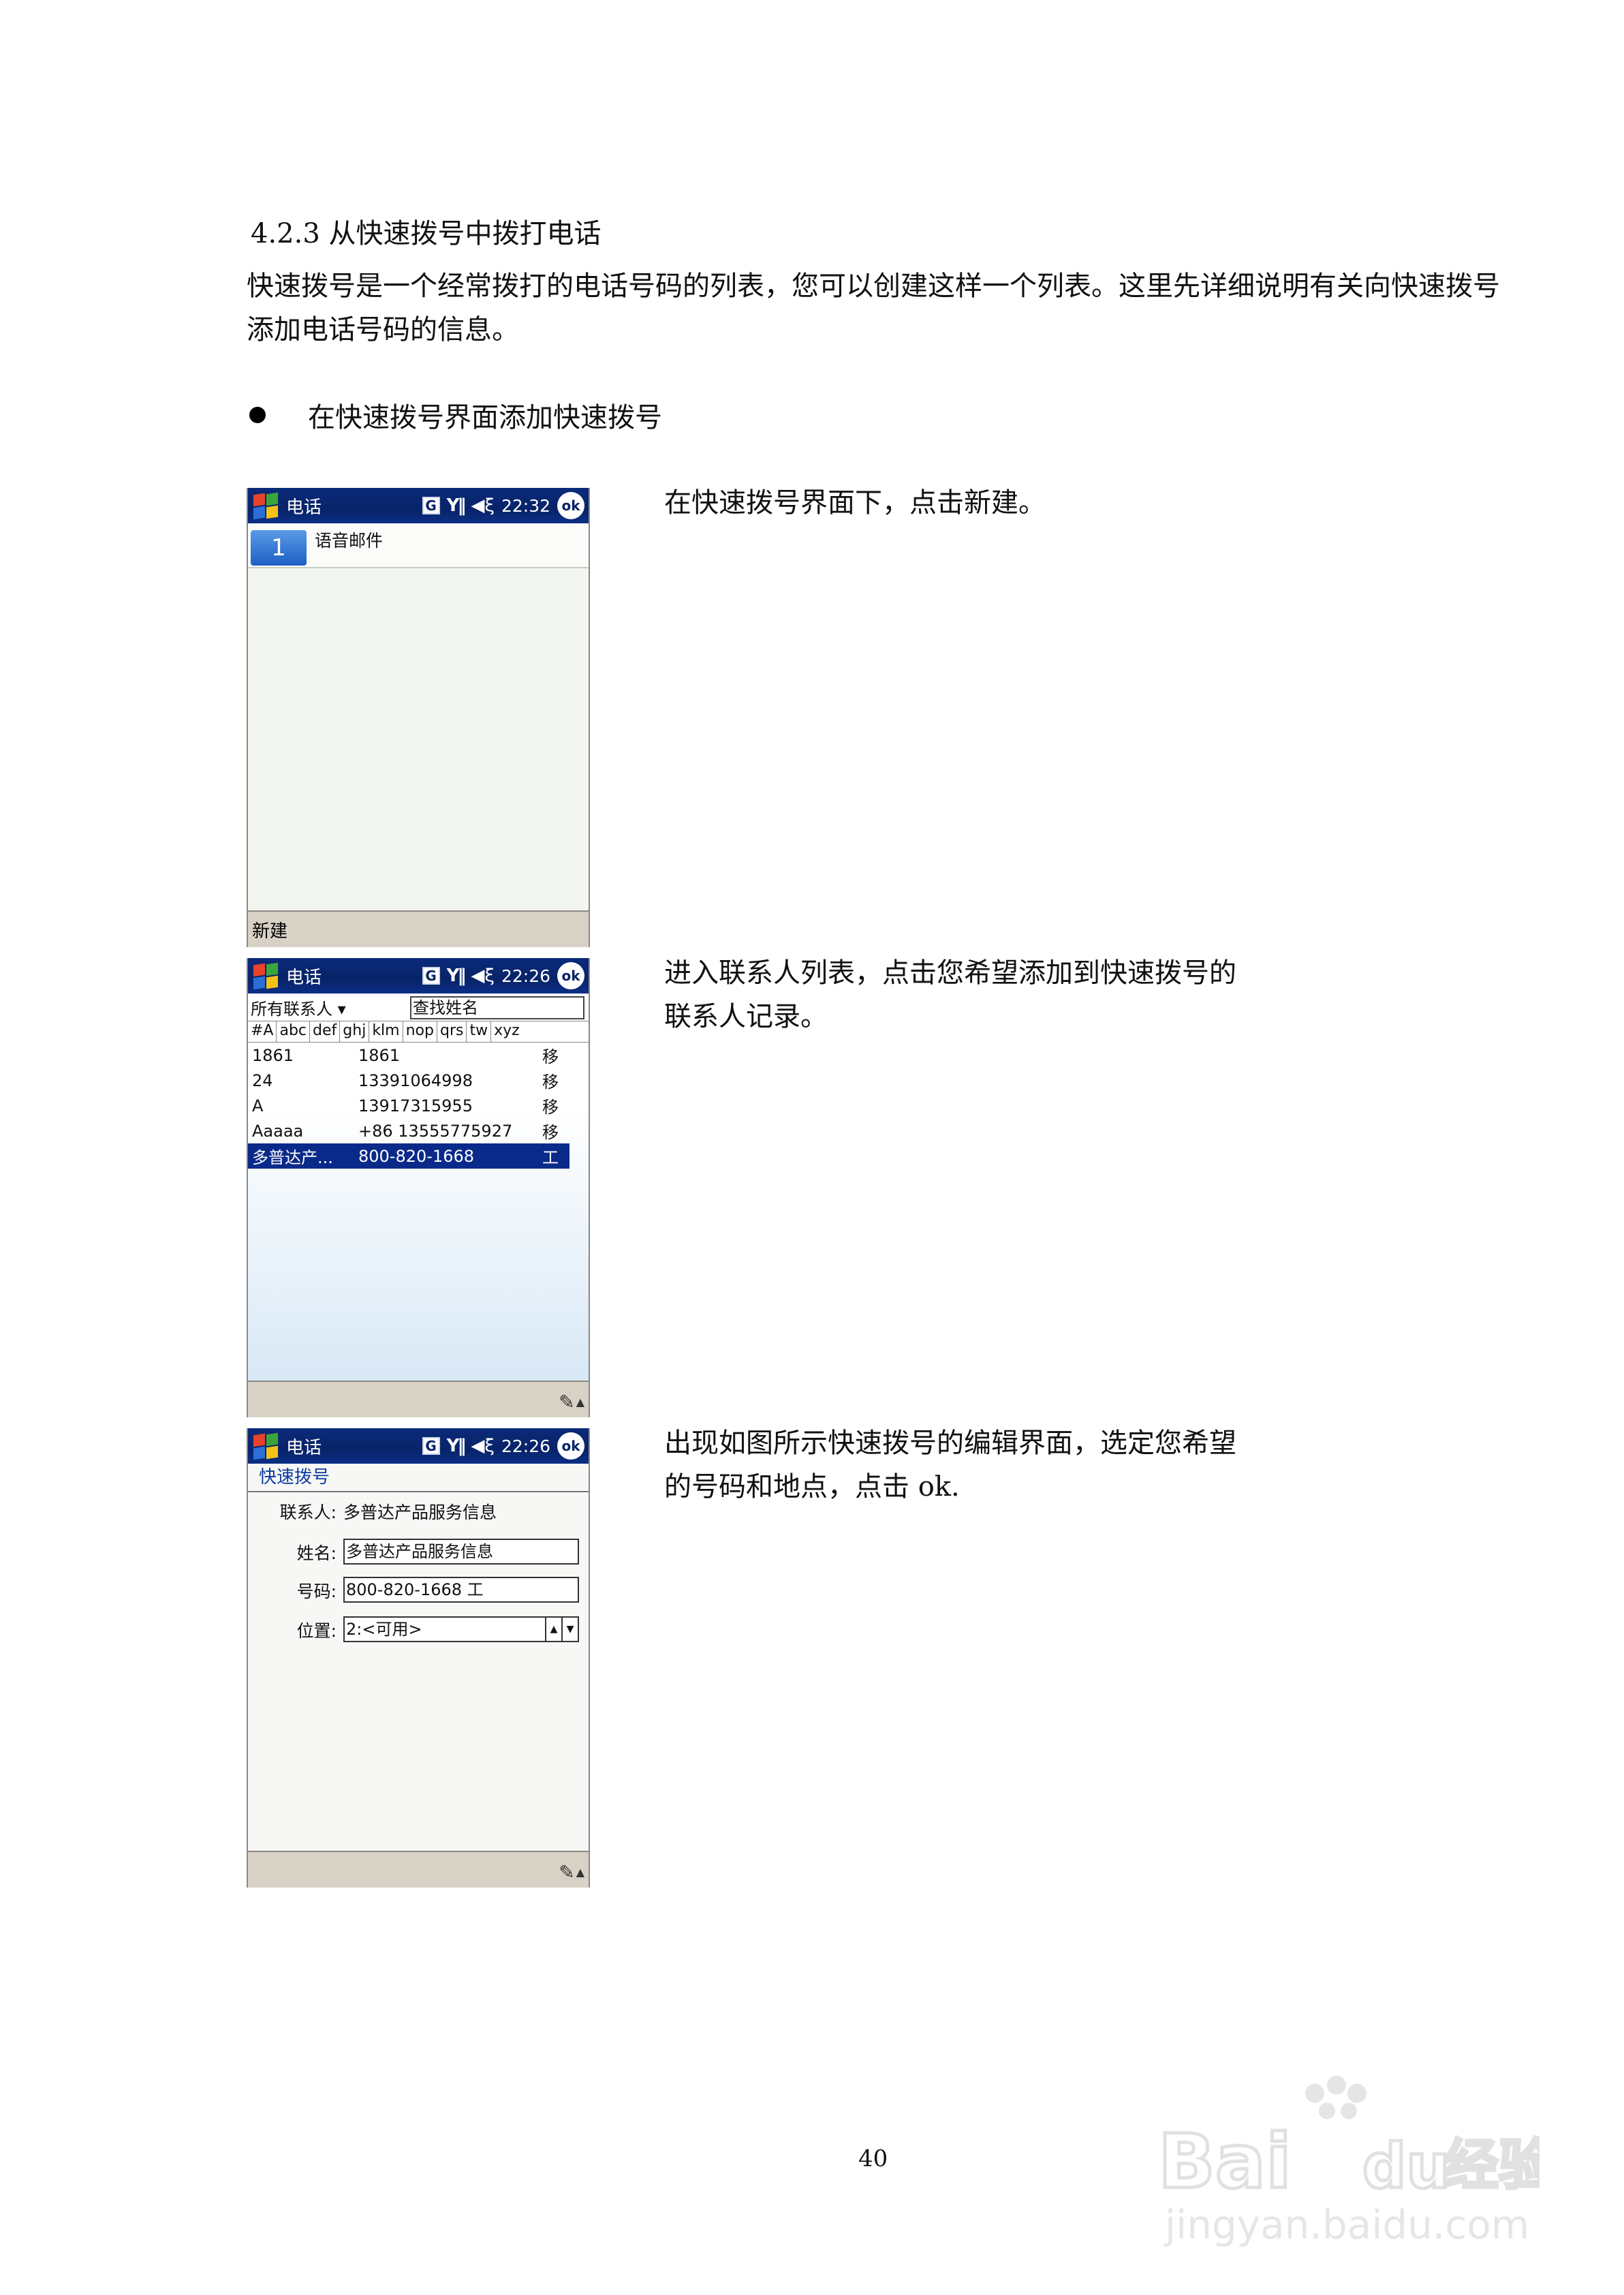 This screenshot has height=2295, width=1624. What do you see at coordinates (349, 541) in the screenshot?
I see `speed-dial-label: 语音邮件` at bounding box center [349, 541].